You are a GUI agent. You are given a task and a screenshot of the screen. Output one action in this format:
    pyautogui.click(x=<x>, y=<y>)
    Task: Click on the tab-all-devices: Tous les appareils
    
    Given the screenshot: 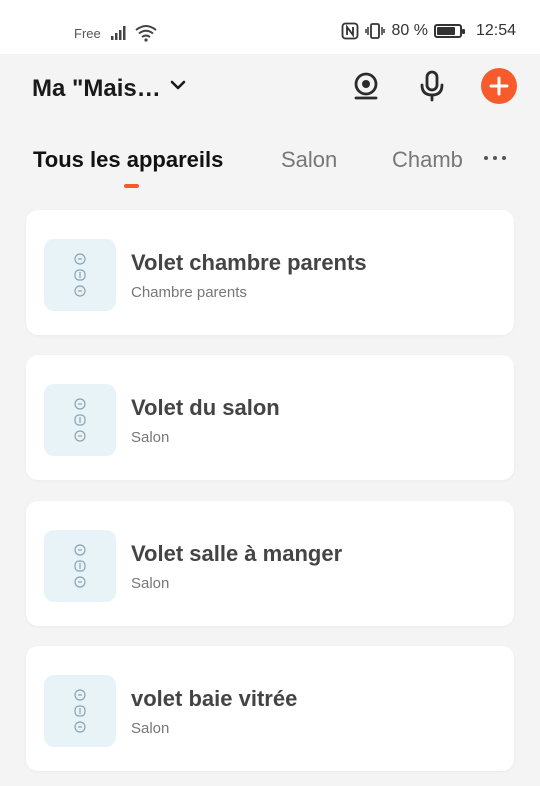 What is the action you would take?
    pyautogui.click(x=128, y=160)
    